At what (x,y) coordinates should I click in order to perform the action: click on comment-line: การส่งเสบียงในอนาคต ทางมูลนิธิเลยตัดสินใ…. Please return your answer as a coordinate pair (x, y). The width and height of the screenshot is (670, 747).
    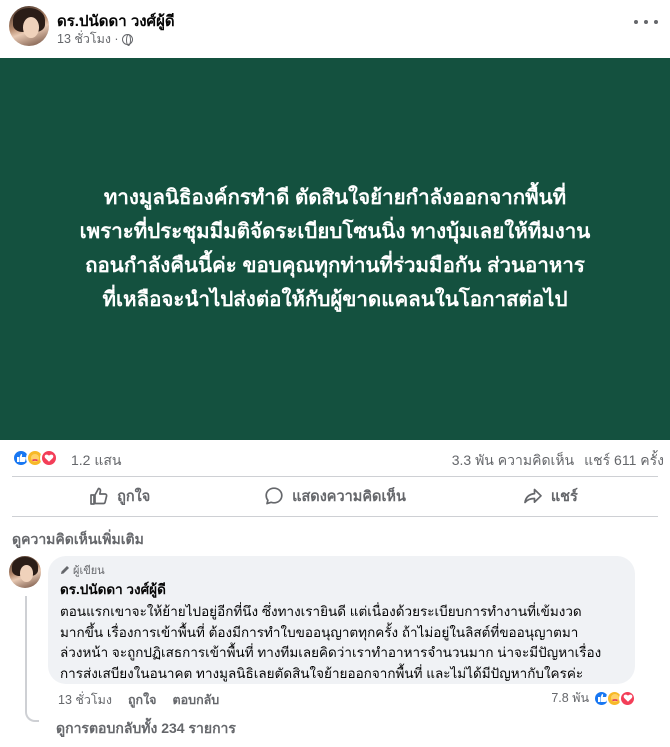
    Looking at the image, I should click on (322, 673).